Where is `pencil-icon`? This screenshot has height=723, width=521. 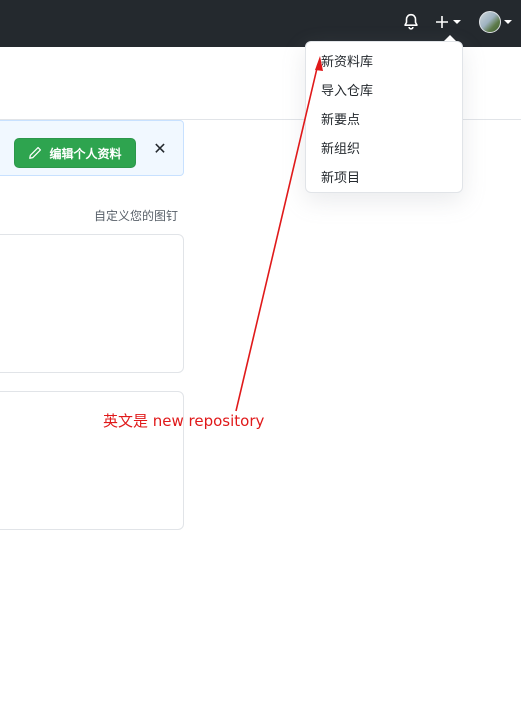
pencil-icon is located at coordinates (35, 152).